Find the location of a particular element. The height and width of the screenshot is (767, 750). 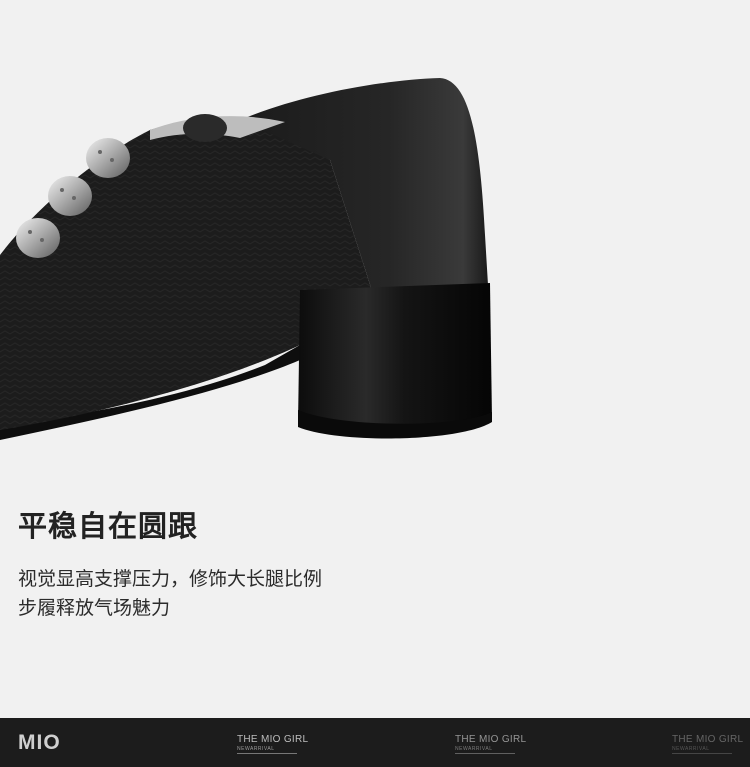

tagline-watermark-1: THE MIO GIRL NEWARRIVAL is located at coordinates (272, 744).